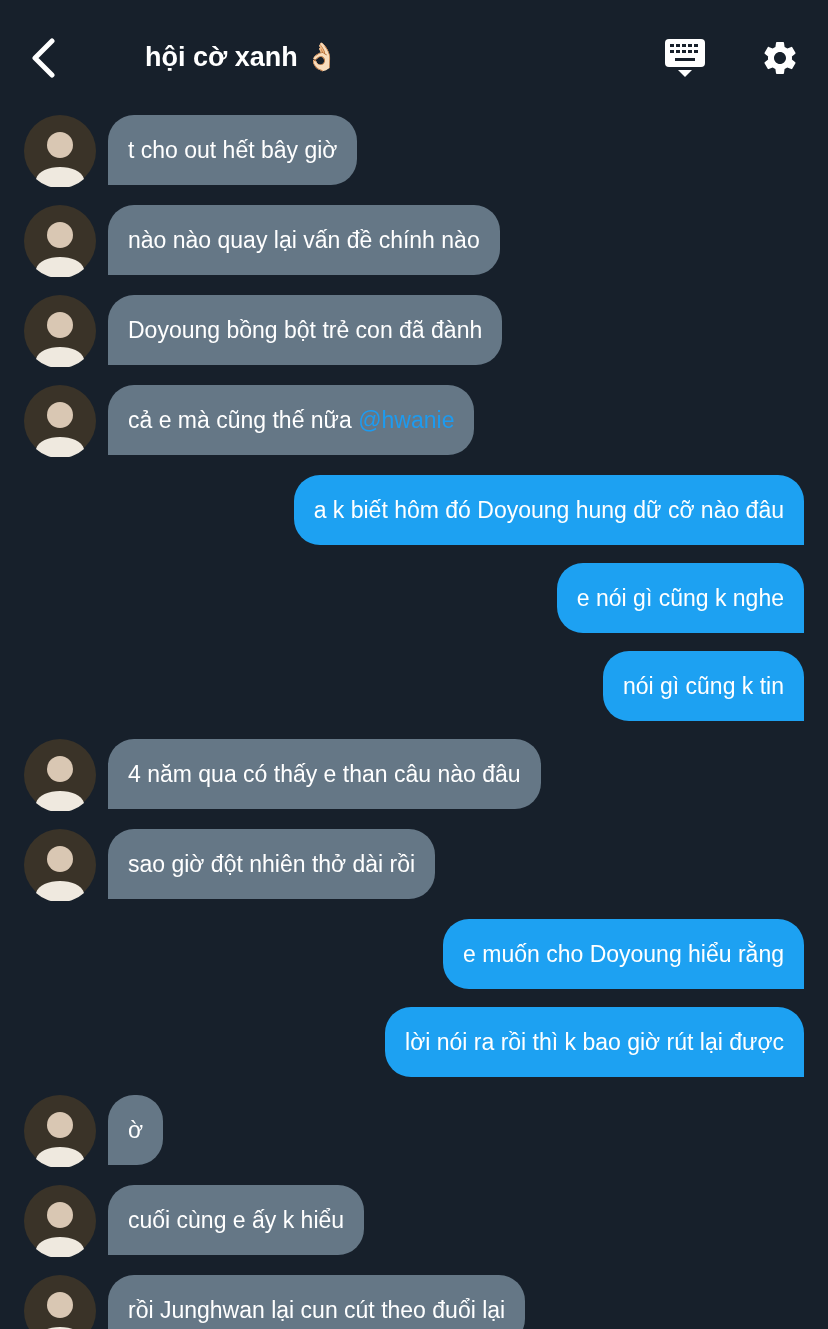 The width and height of the screenshot is (828, 1329). What do you see at coordinates (272, 864) in the screenshot?
I see `incoming-message: sao giờ đột nhiên thở dài rồi` at bounding box center [272, 864].